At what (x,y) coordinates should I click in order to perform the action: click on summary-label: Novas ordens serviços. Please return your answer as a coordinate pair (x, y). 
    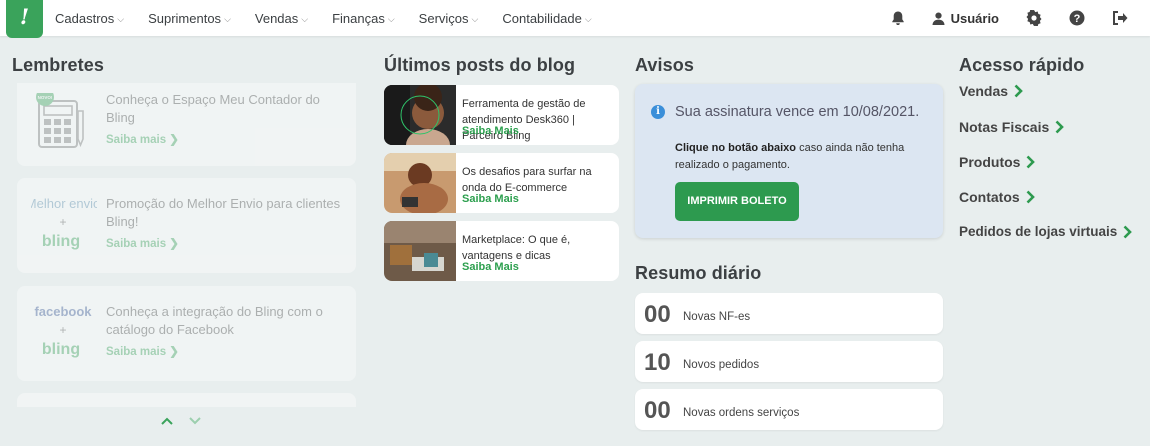
    Looking at the image, I should click on (741, 413).